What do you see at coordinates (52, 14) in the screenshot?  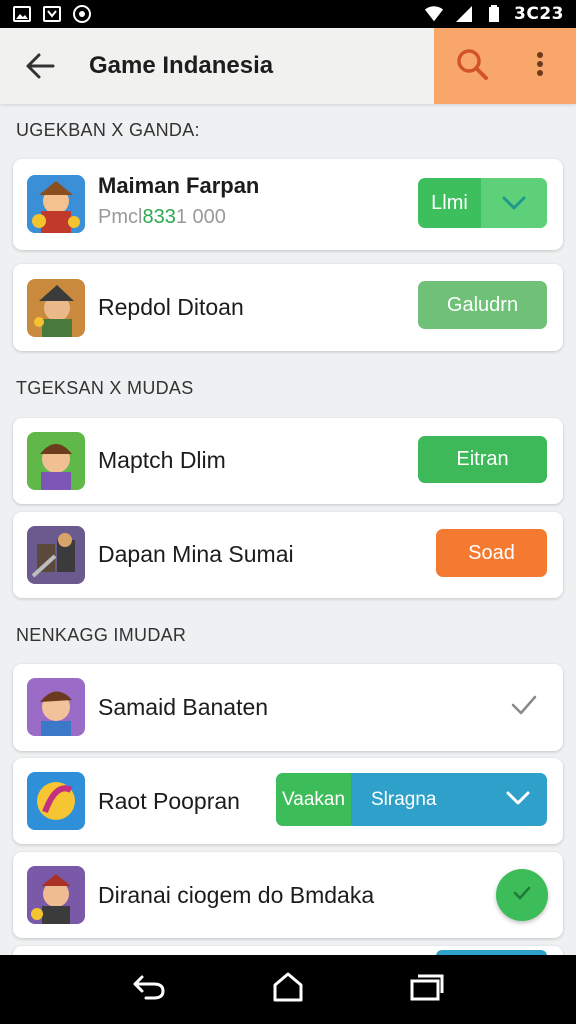 I see `download-icon` at bounding box center [52, 14].